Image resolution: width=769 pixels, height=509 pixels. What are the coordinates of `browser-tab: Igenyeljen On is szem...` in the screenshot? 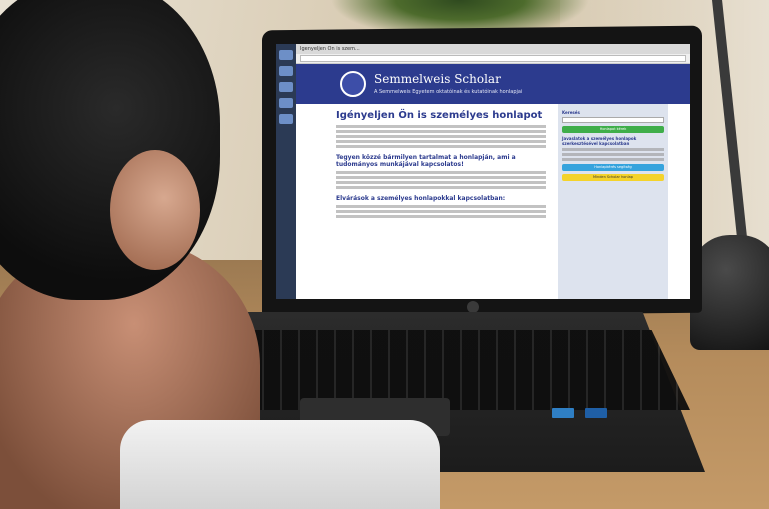 It's located at (493, 49).